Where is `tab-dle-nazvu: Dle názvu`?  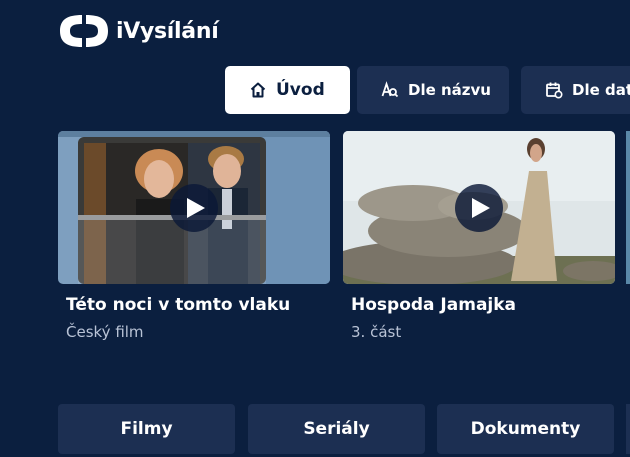
tab-dle-nazvu: Dle názvu is located at coordinates (433, 90).